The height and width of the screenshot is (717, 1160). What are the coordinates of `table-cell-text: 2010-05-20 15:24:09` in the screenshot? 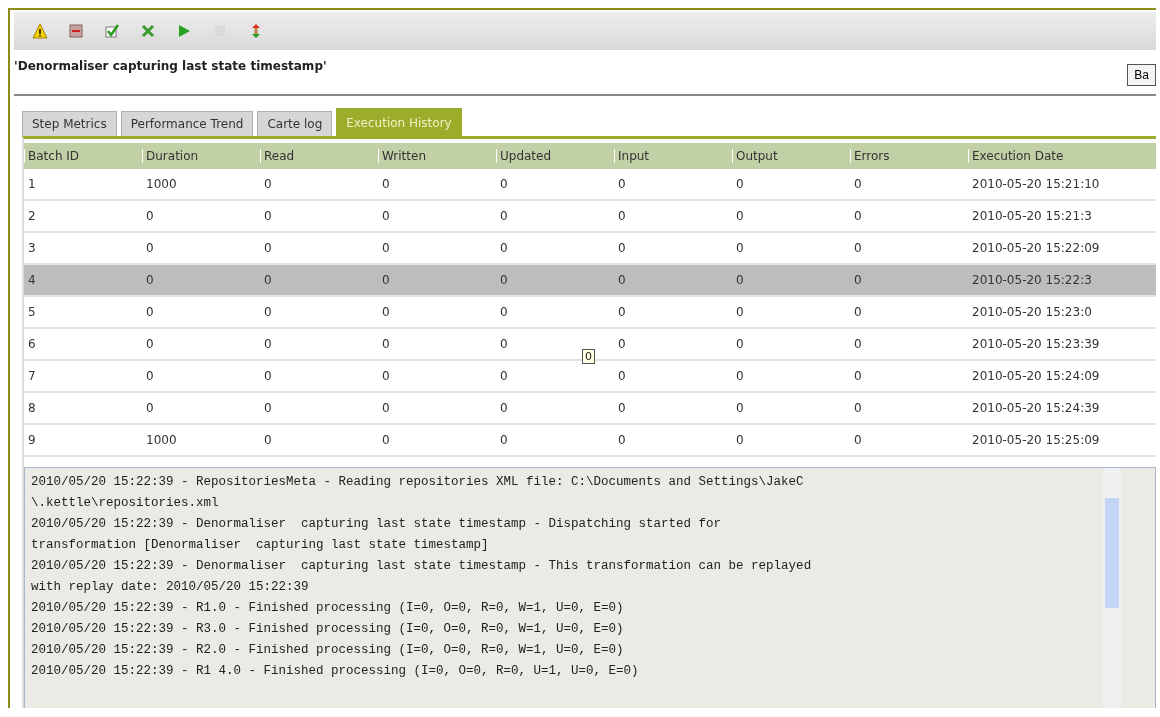 It's located at (1036, 376).